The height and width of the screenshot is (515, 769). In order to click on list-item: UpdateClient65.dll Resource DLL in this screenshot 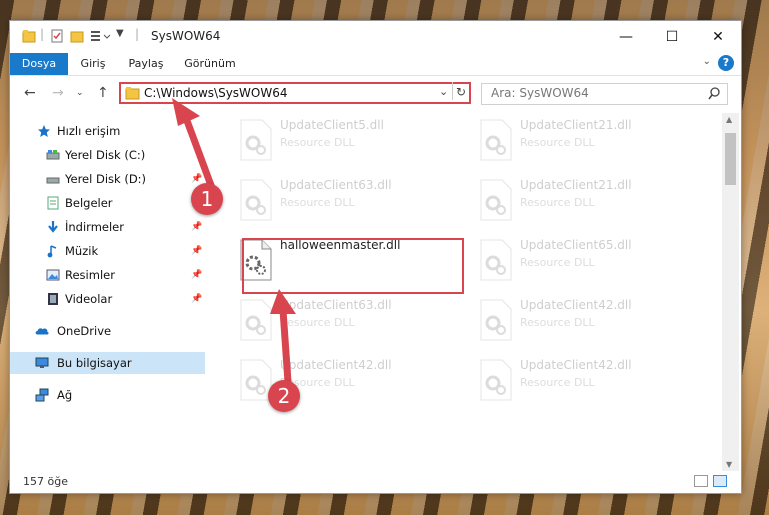, I will do `click(588, 261)`.